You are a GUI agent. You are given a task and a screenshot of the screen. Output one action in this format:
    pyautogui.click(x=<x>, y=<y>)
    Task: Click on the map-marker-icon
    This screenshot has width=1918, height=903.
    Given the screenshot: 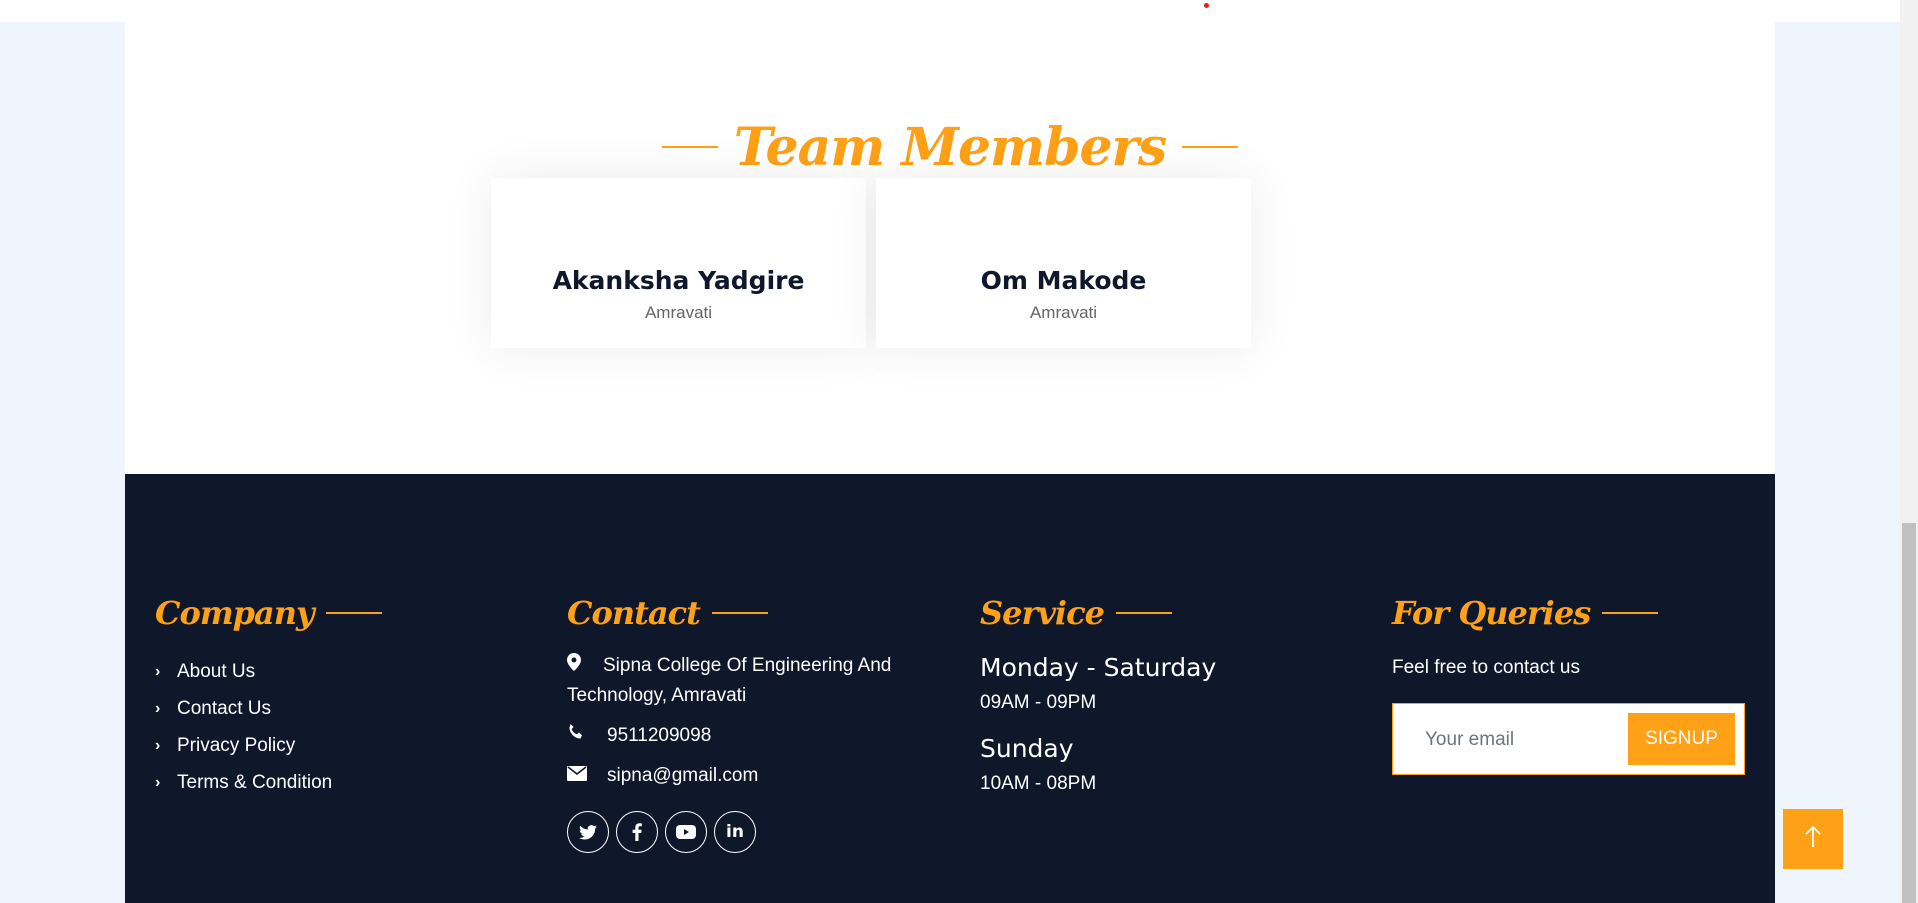 What is the action you would take?
    pyautogui.click(x=585, y=666)
    